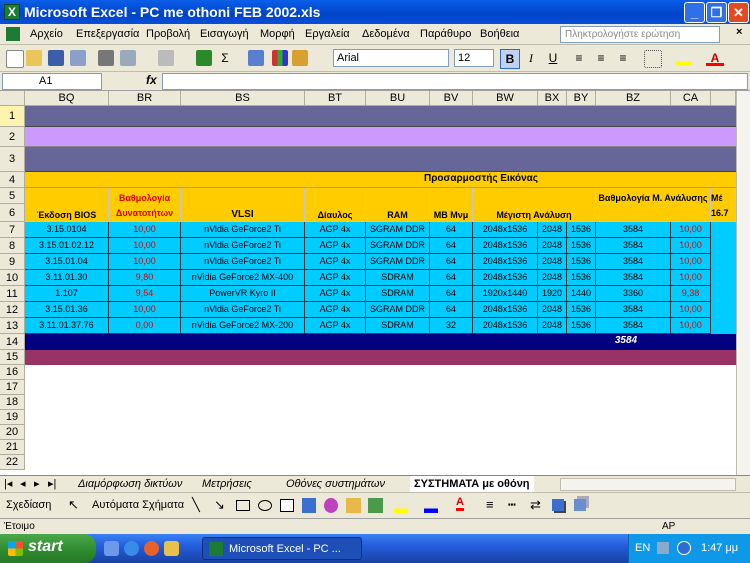 Image resolution: width=750 pixels, height=563 pixels. What do you see at coordinates (171, 548) in the screenshot?
I see `quicklaunch-icon` at bounding box center [171, 548].